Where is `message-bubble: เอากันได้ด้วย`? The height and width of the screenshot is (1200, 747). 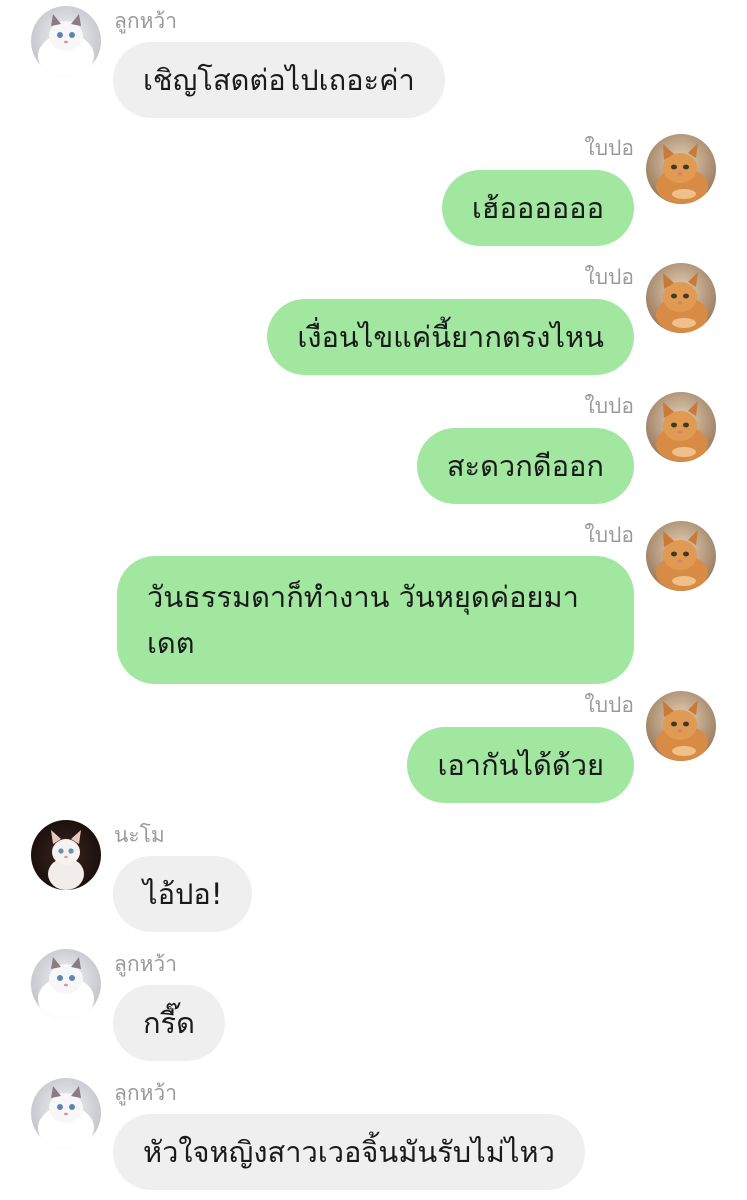
message-bubble: เอากันได้ด้วย is located at coordinates (520, 765).